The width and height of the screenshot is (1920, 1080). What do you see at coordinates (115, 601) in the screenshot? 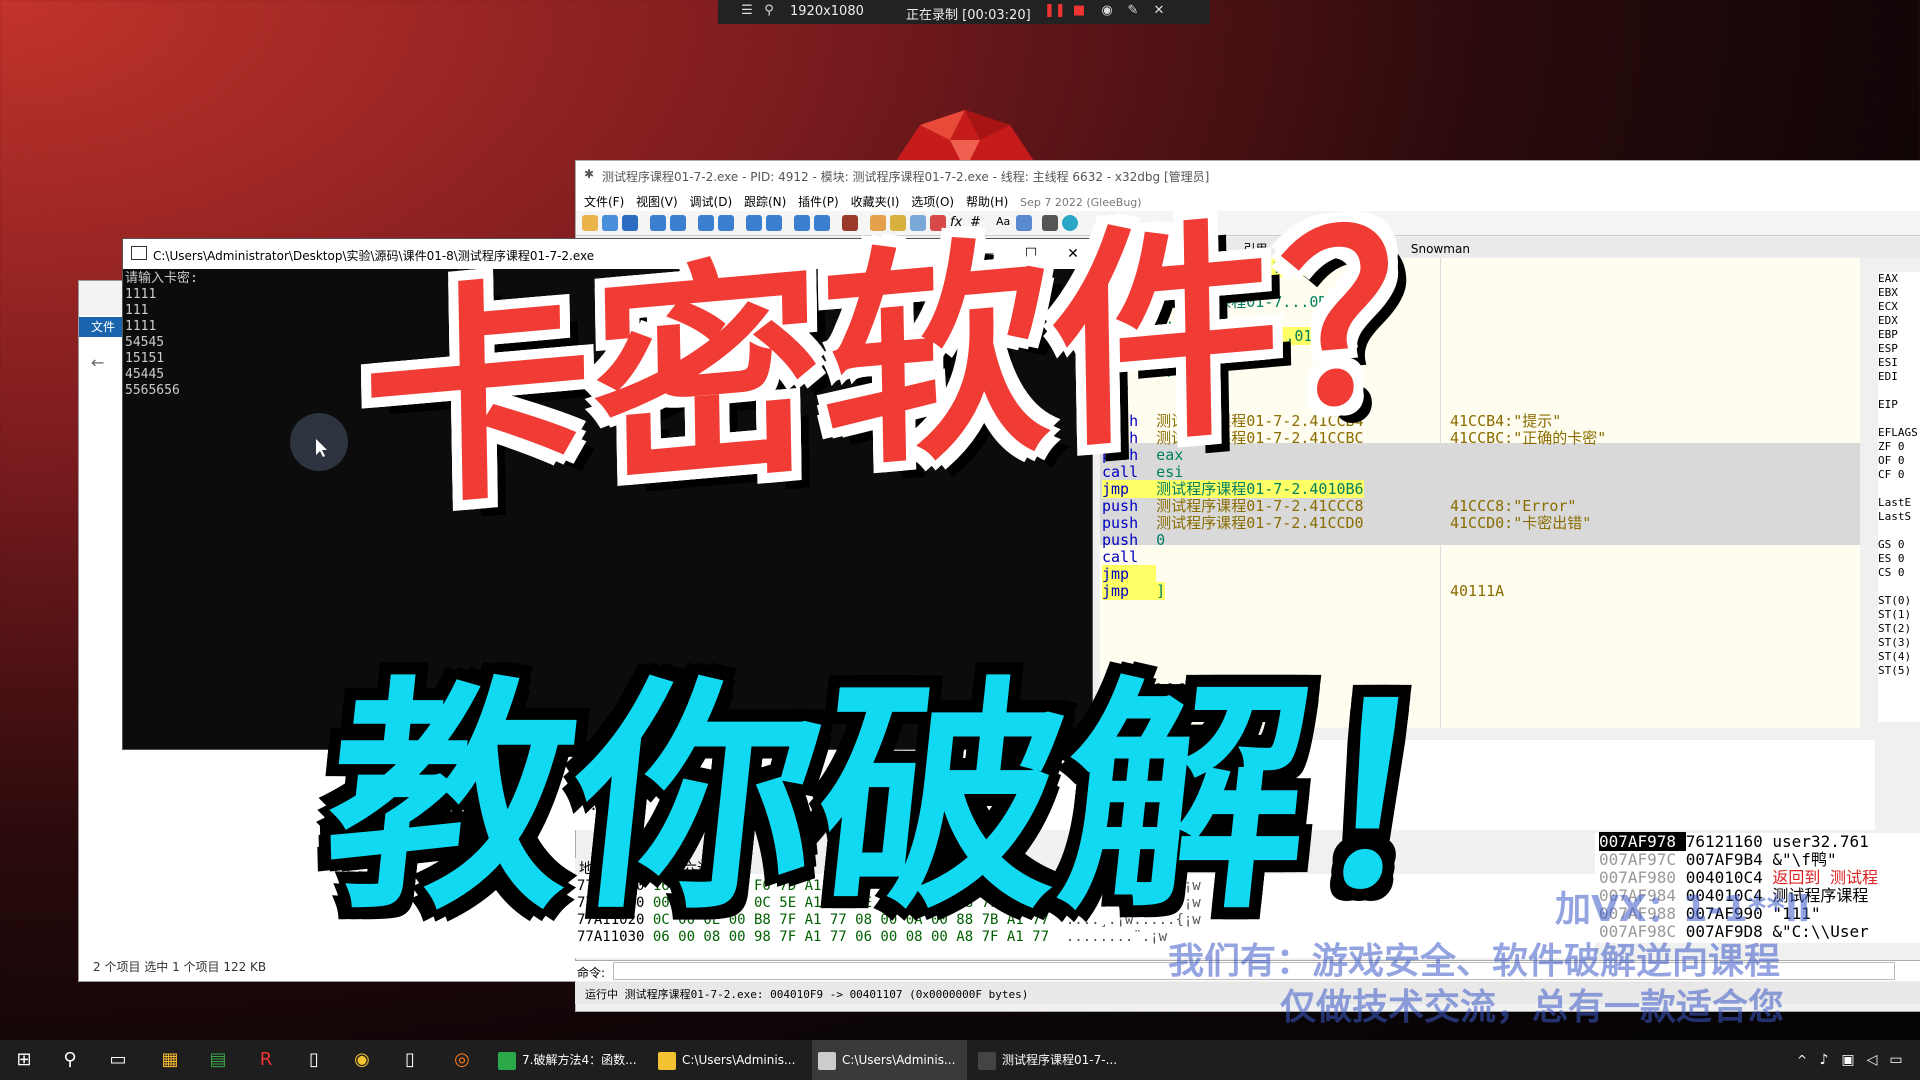
I see `explorer-nav-pane` at bounding box center [115, 601].